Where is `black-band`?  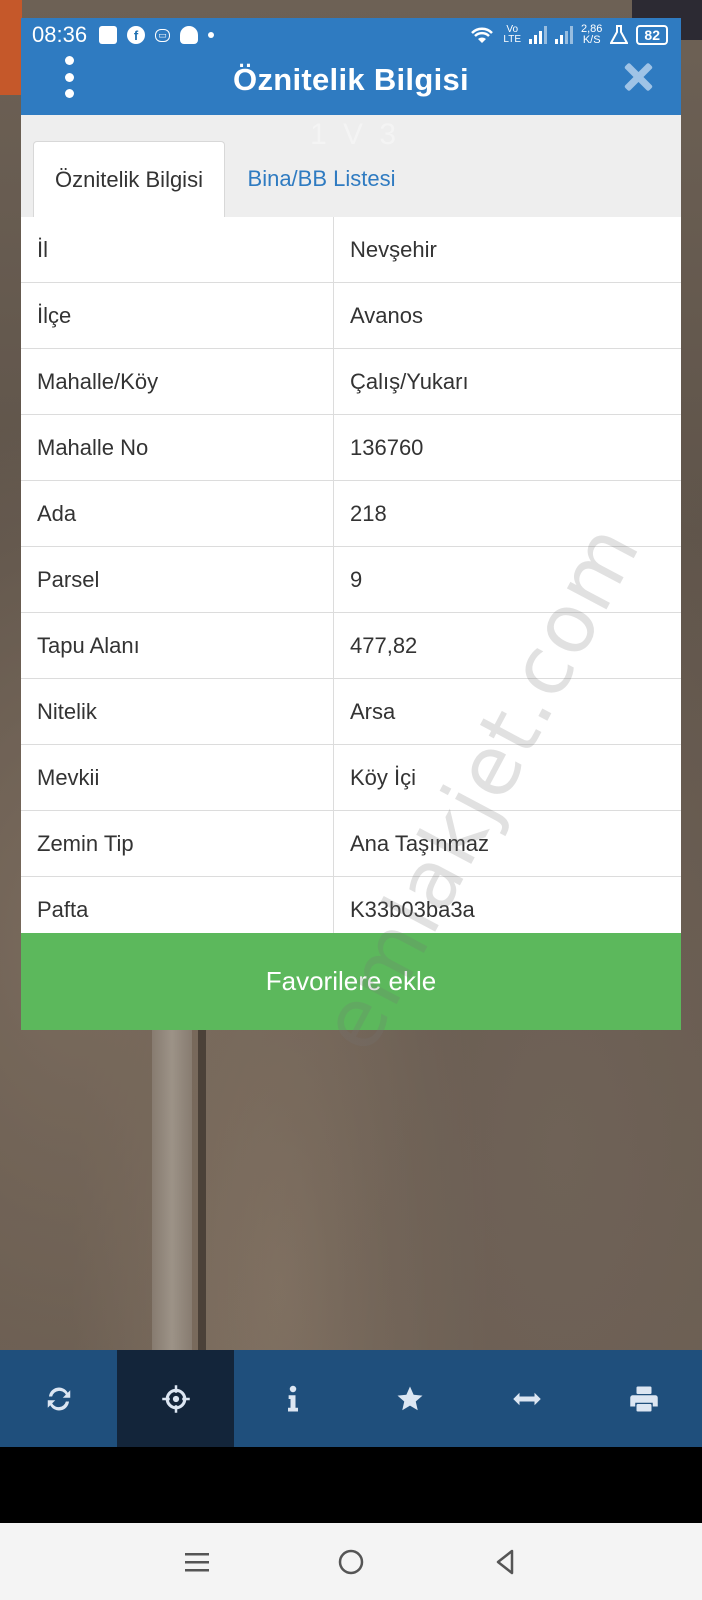 black-band is located at coordinates (351, 1485).